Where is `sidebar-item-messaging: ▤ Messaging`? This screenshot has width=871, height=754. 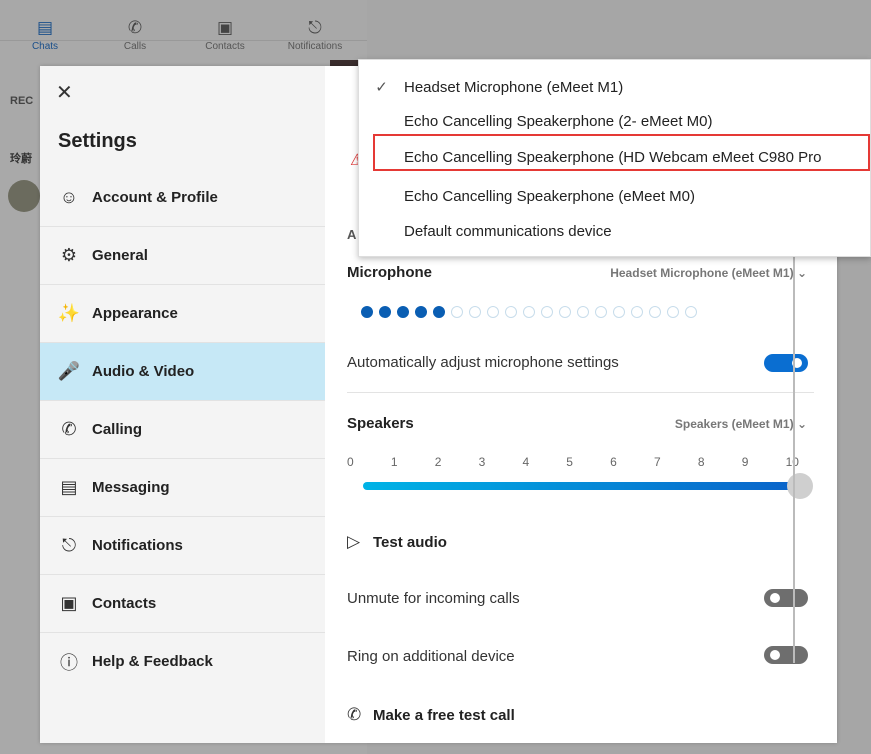
sidebar-item-messaging: ▤ Messaging is located at coordinates (182, 488).